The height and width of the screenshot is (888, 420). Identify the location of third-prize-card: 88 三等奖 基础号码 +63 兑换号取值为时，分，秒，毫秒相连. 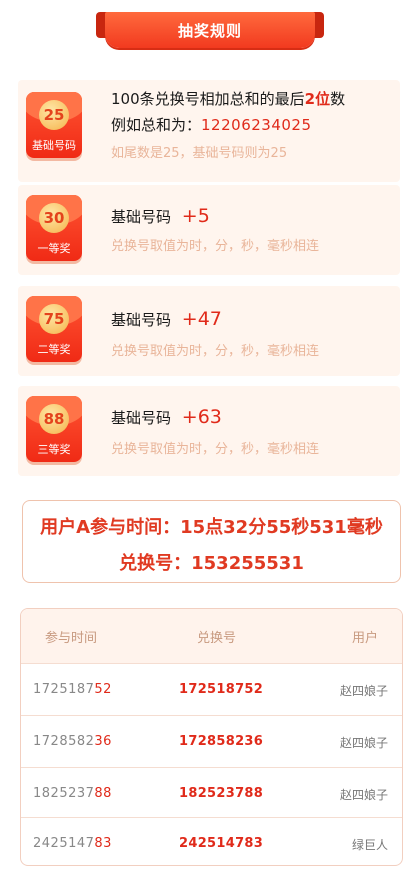
(209, 431).